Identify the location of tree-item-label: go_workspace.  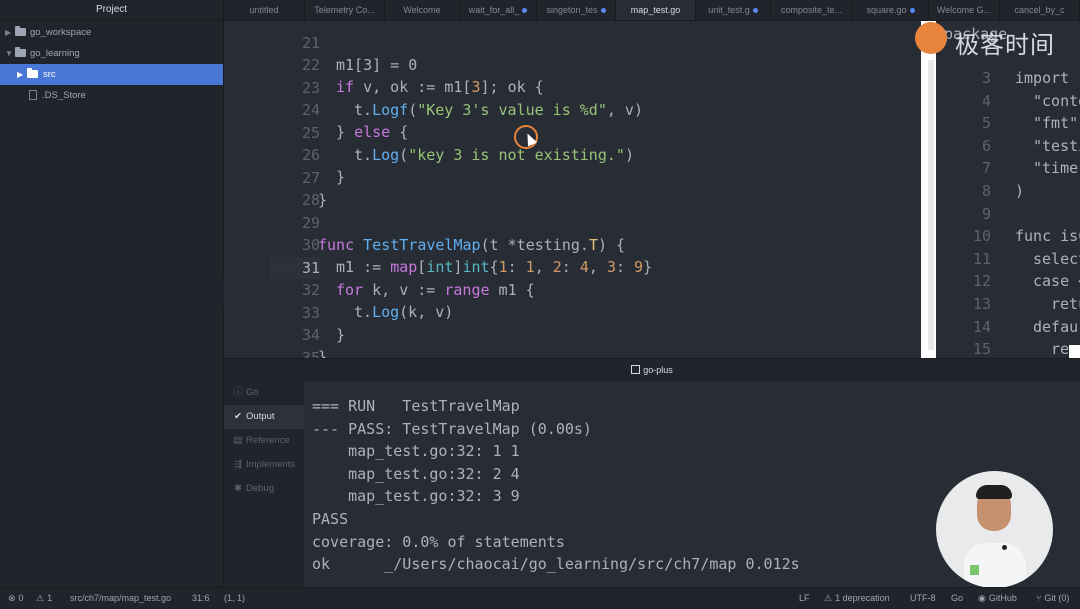
(61, 32).